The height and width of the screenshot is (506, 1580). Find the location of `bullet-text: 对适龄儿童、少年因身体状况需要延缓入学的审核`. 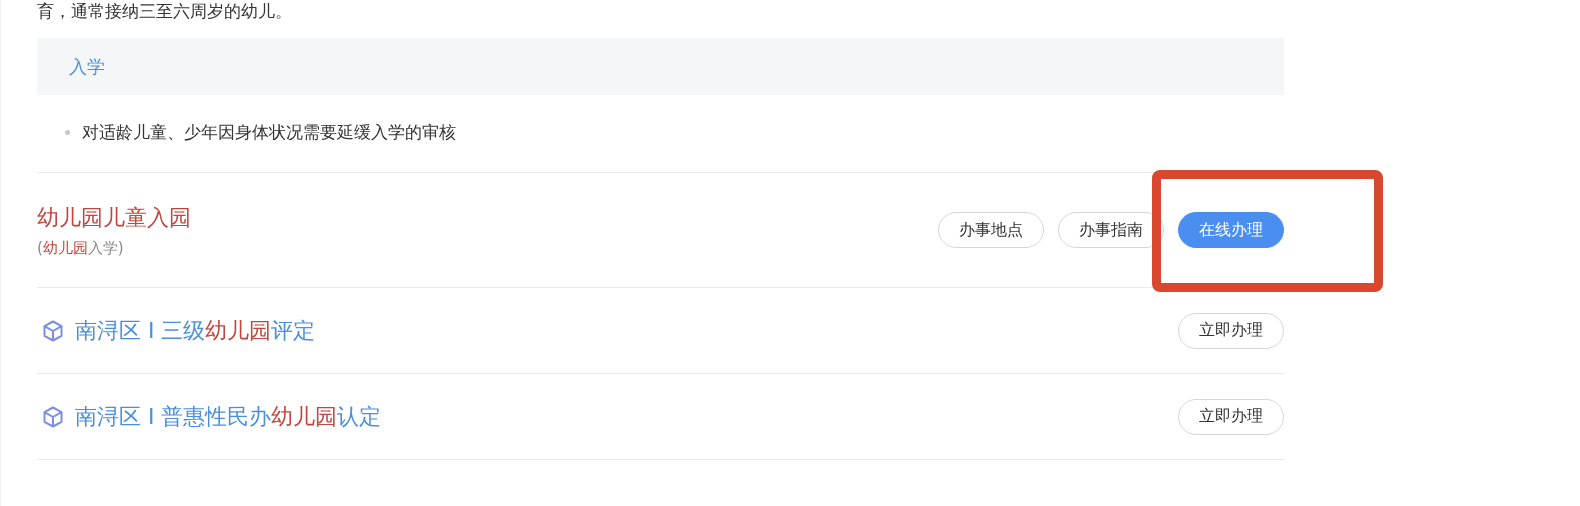

bullet-text: 对适龄儿童、少年因身体状况需要延缓入学的审核 is located at coordinates (269, 132).